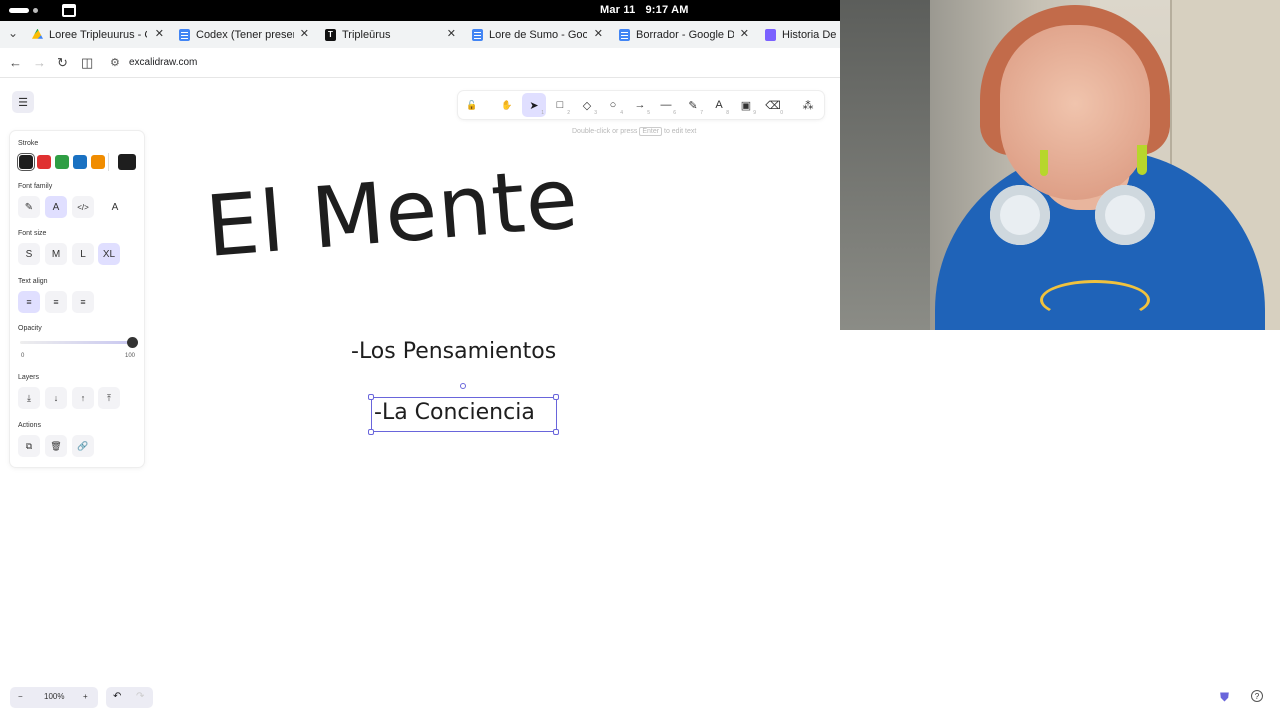 The height and width of the screenshot is (720, 1280). Describe the element at coordinates (719, 105) in the screenshot. I see `text-tool: A8` at that location.